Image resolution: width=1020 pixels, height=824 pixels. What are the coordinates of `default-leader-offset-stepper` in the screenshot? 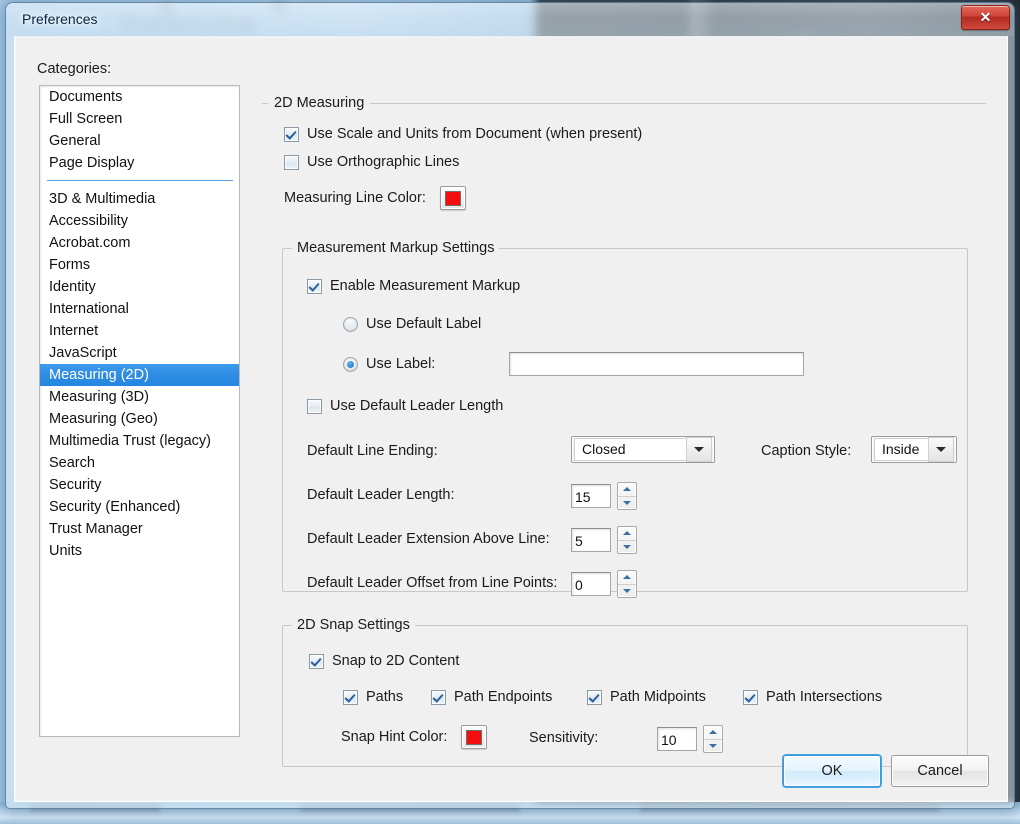 It's located at (604, 584).